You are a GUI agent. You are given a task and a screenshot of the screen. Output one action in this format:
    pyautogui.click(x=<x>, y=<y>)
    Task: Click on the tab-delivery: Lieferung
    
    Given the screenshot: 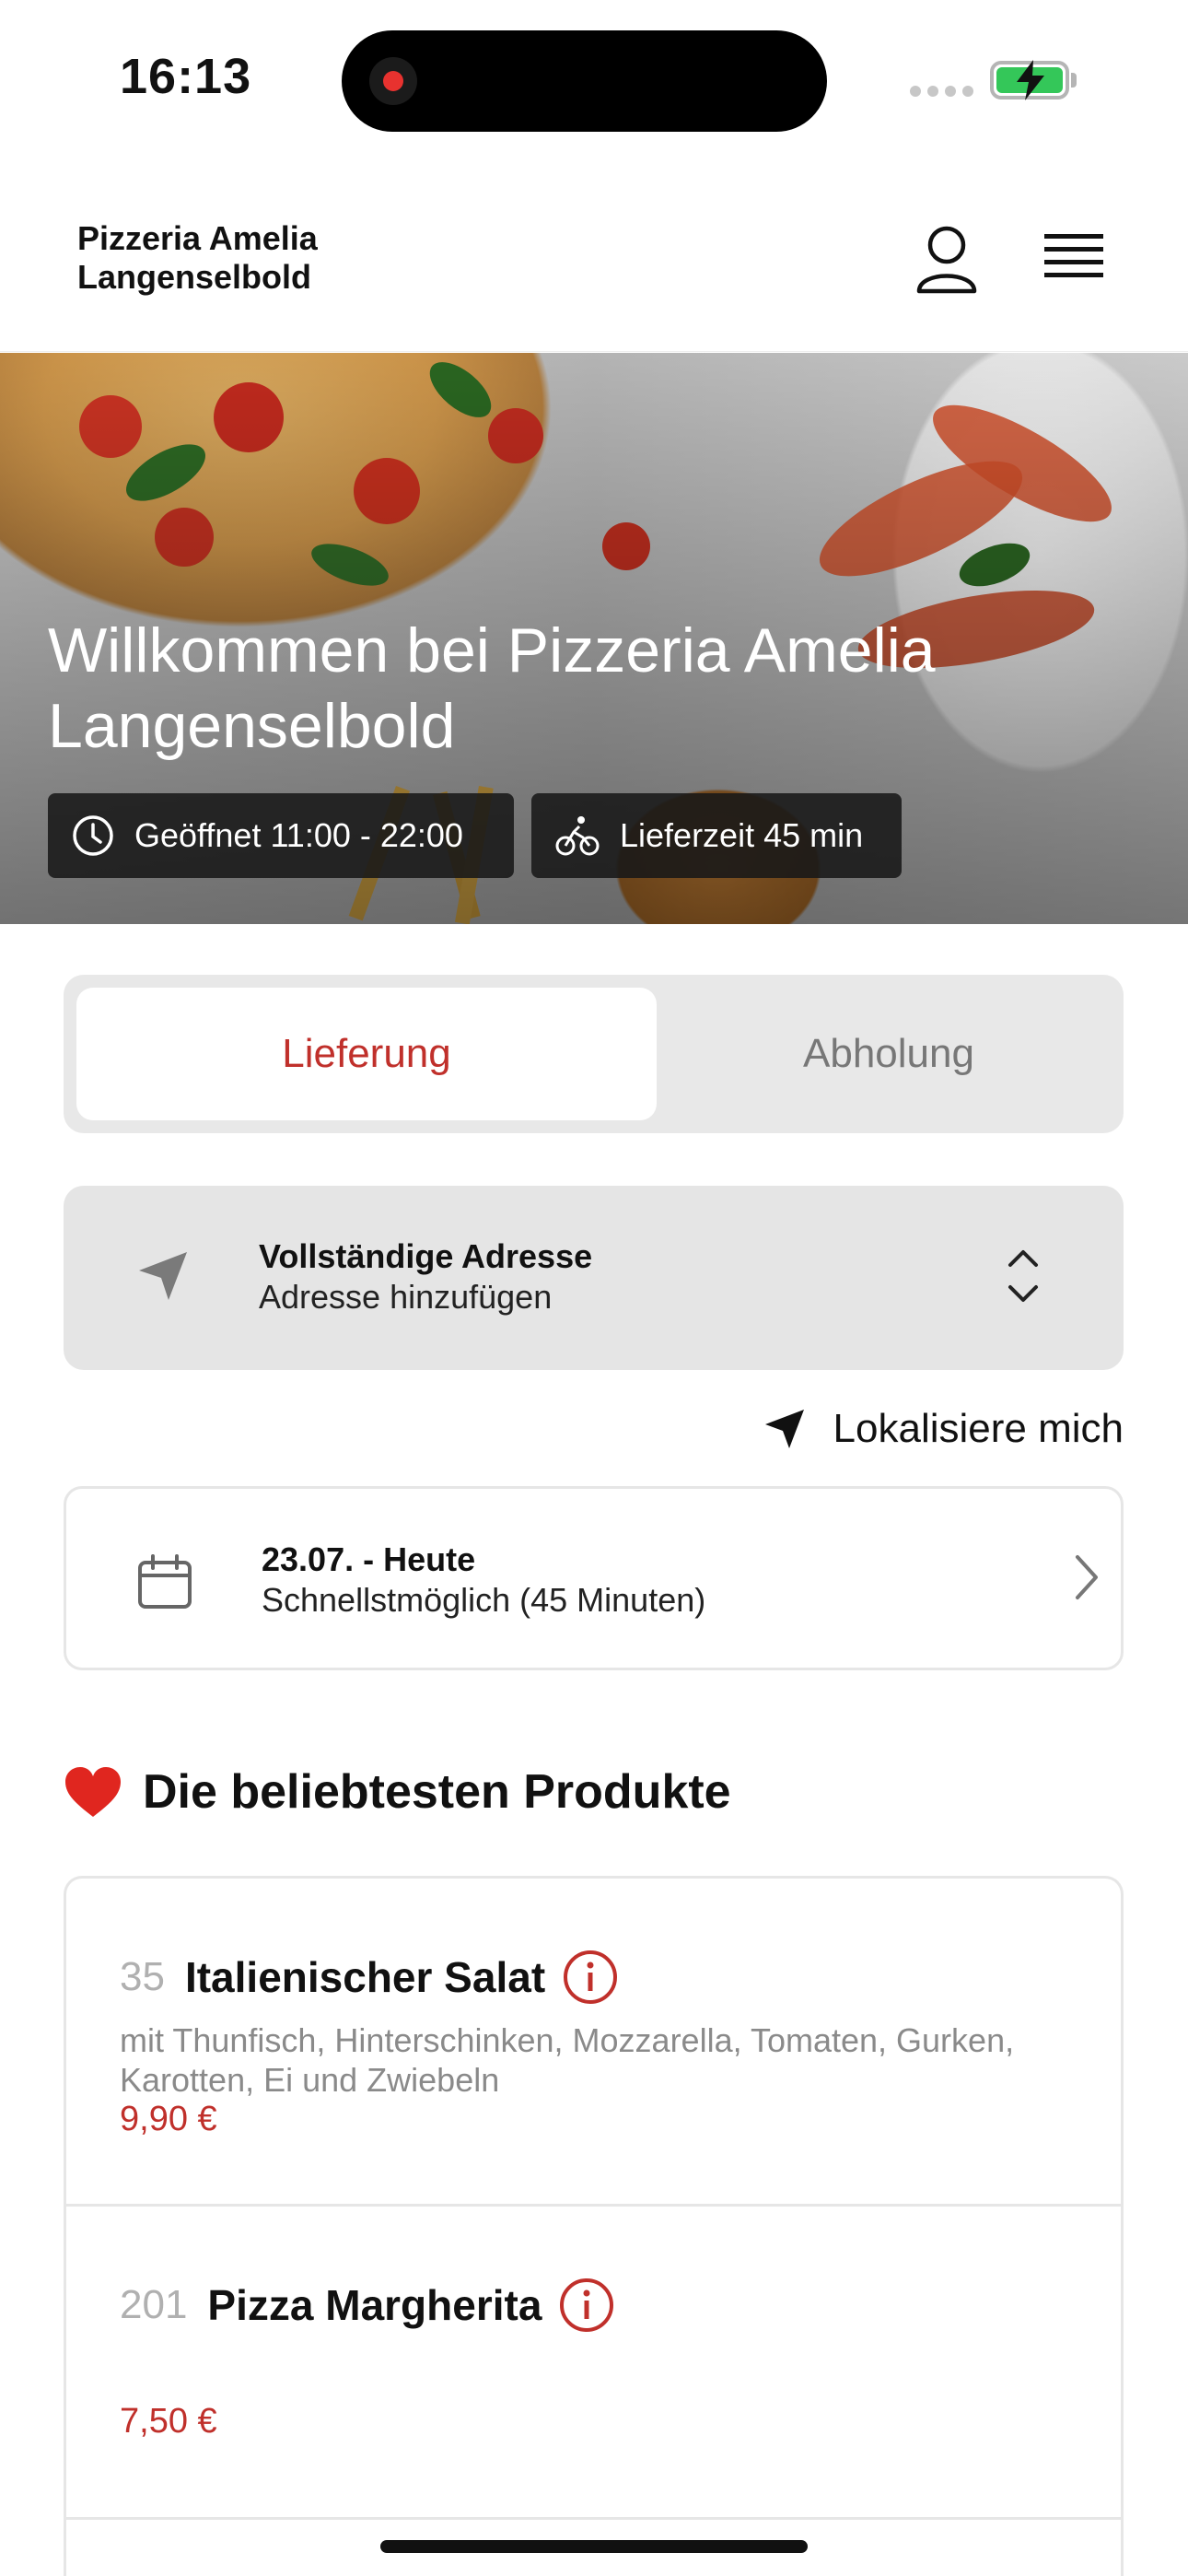 What is the action you would take?
    pyautogui.click(x=366, y=1054)
    